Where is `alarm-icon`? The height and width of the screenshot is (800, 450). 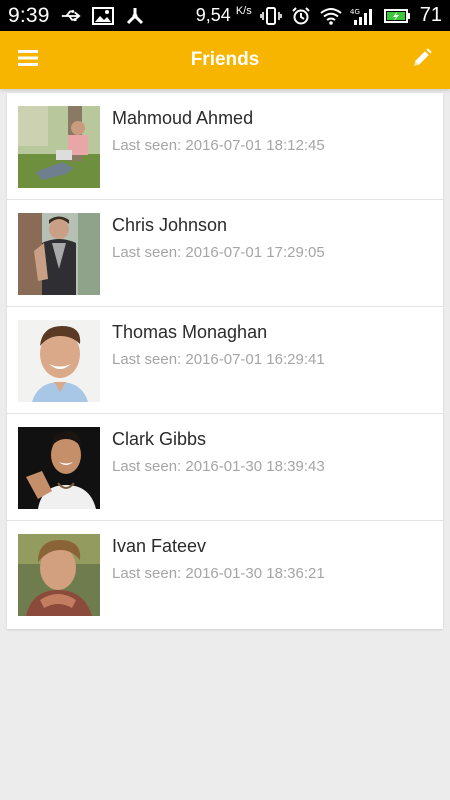
alarm-icon is located at coordinates (301, 15).